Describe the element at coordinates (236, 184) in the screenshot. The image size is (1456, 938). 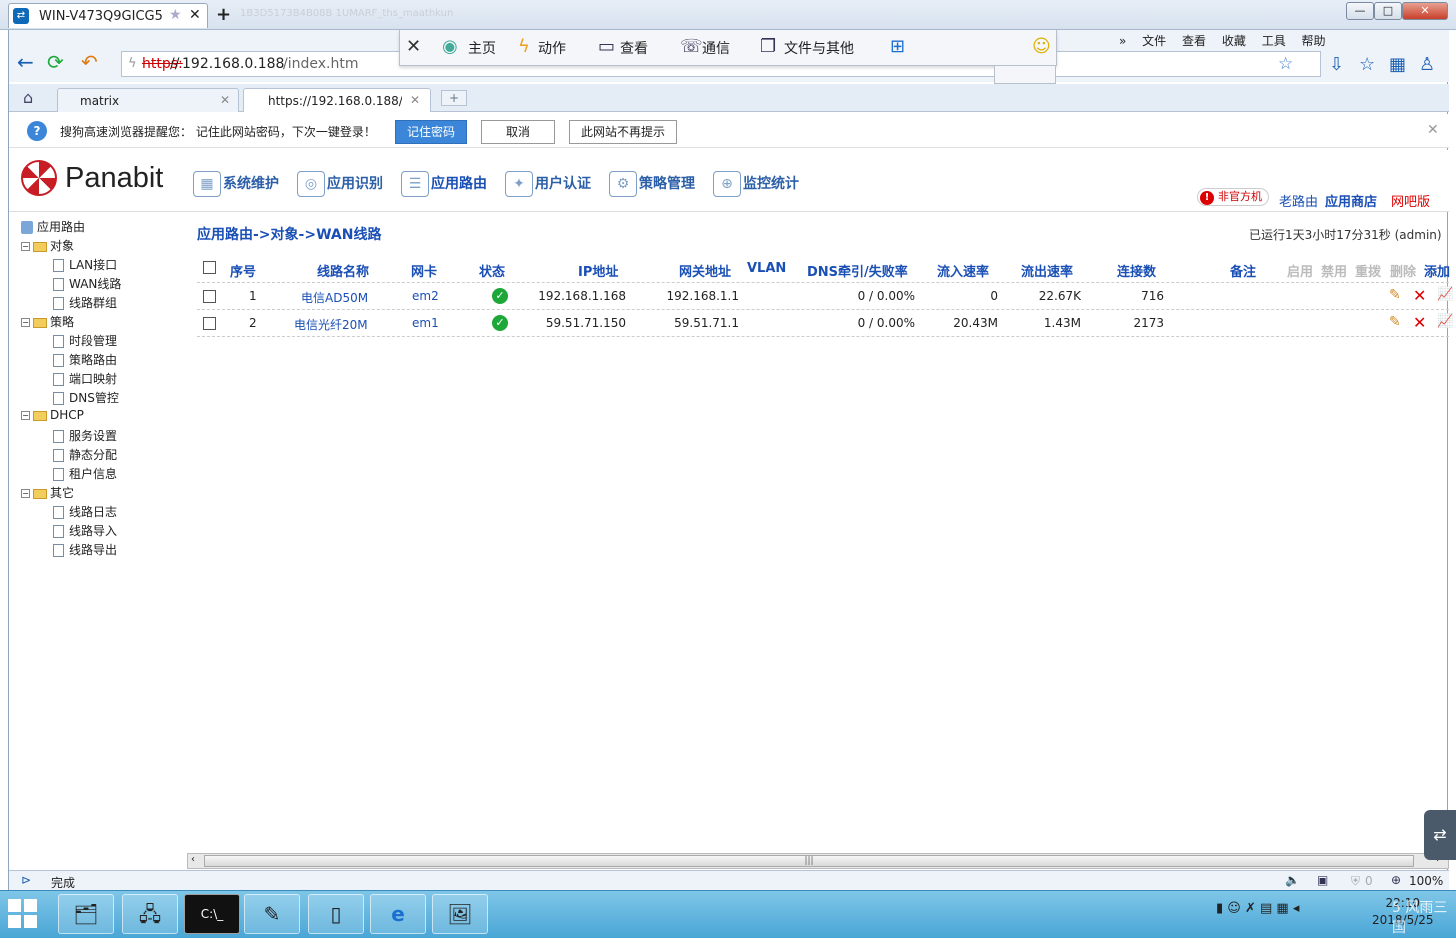
I see `menu-system: ▦ 系统维护` at that location.